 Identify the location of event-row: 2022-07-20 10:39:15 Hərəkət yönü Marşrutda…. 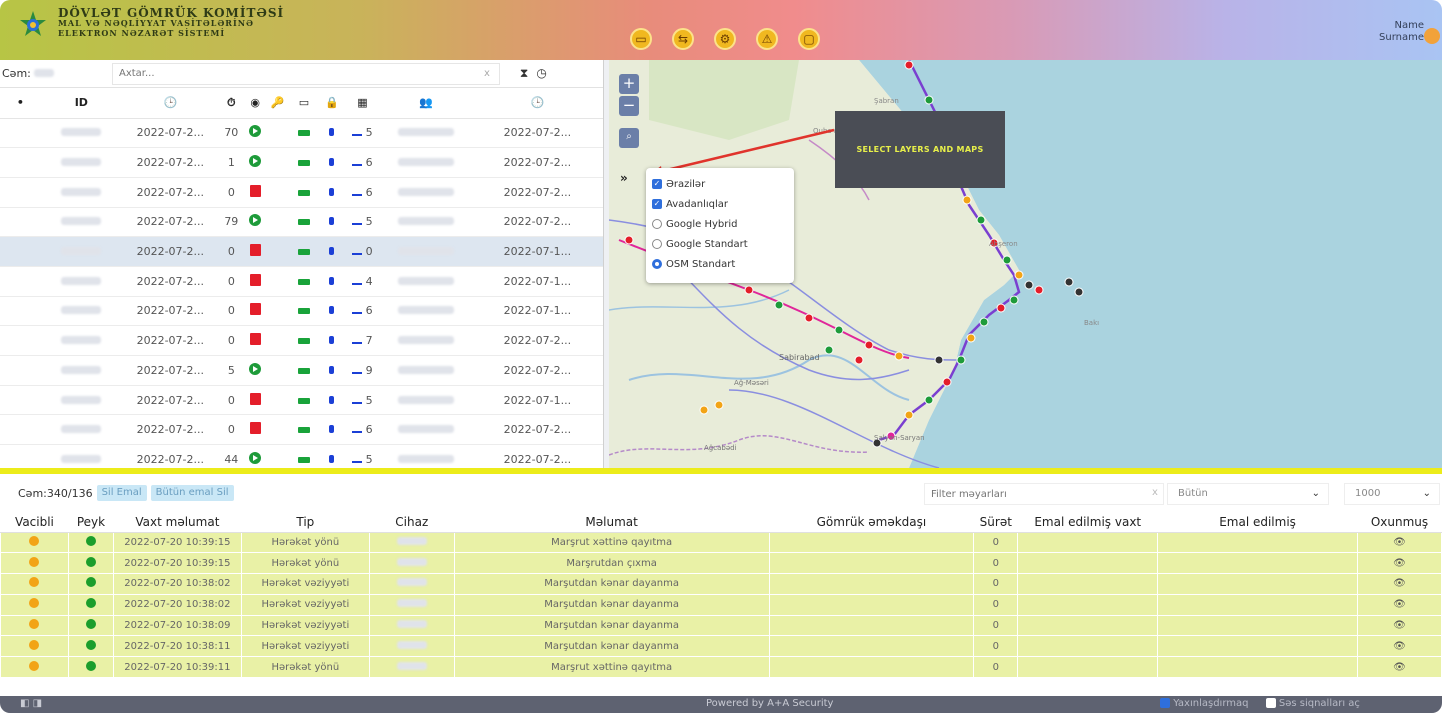
(721, 563).